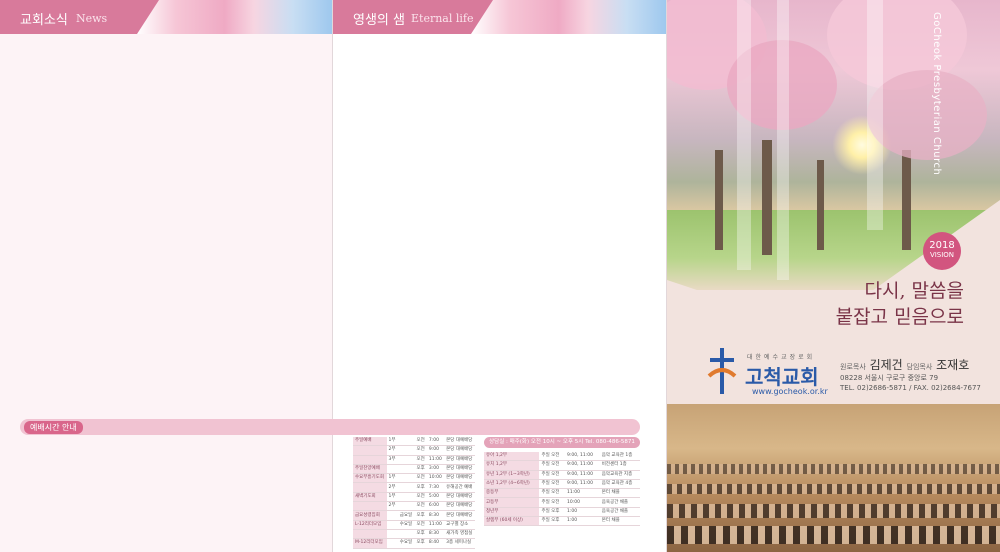 Image resolution: width=1000 pixels, height=552 pixels. Describe the element at coordinates (904, 364) in the screenshot. I see `pastor-names: 원로목사 김제건 담임목사 조재호` at that location.